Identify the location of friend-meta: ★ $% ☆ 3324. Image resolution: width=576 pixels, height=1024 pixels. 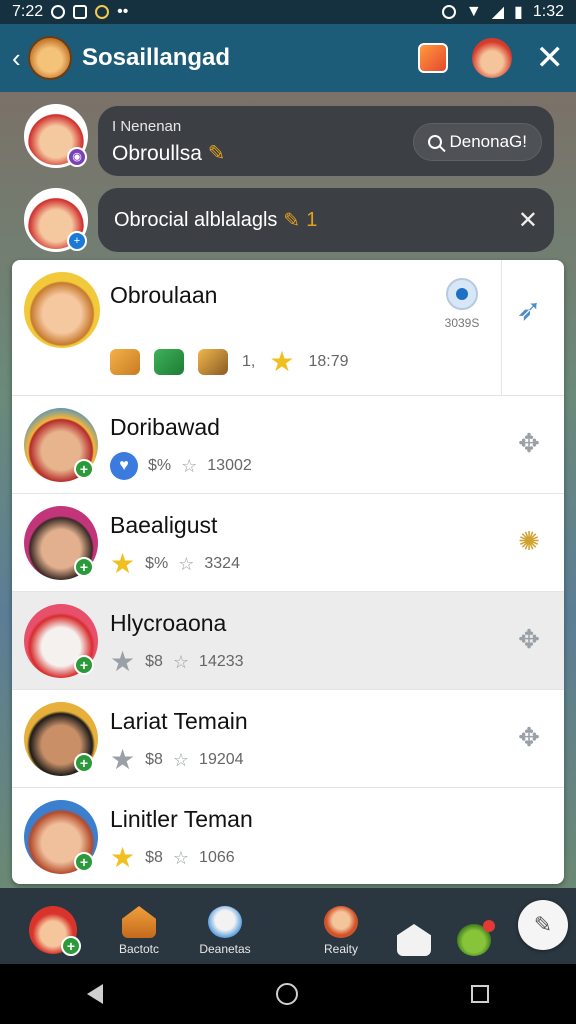
(175, 564).